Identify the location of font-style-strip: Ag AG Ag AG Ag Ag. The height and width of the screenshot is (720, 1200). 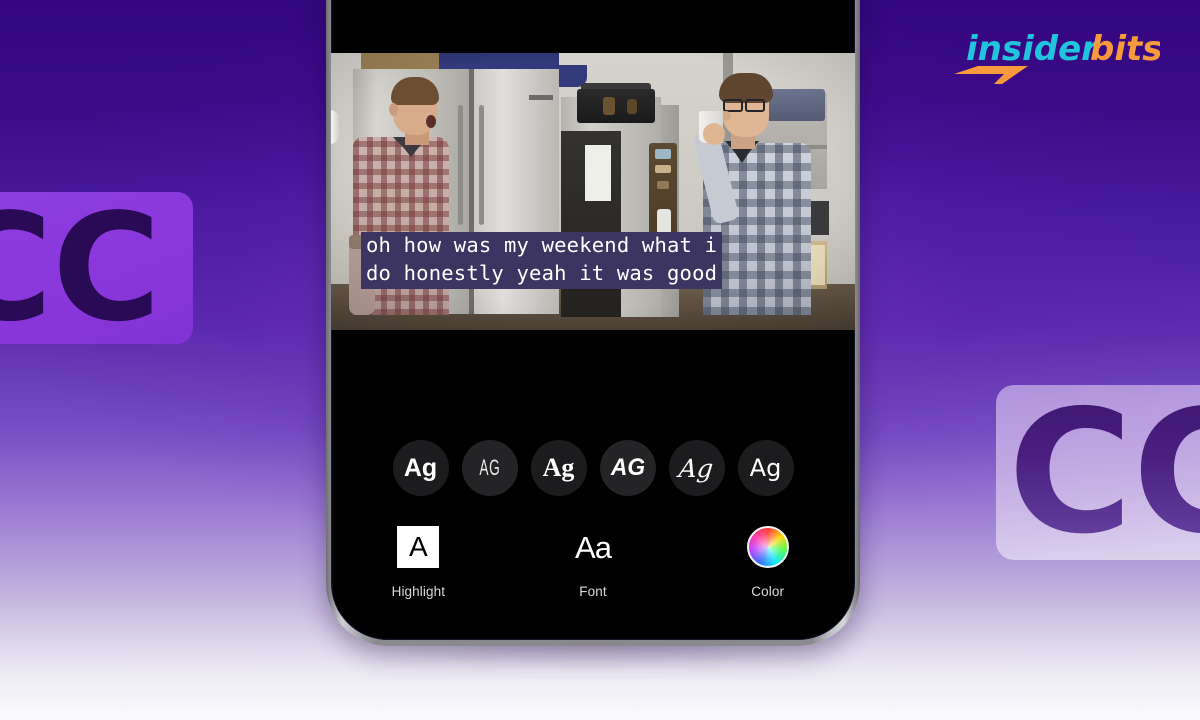
(593, 468).